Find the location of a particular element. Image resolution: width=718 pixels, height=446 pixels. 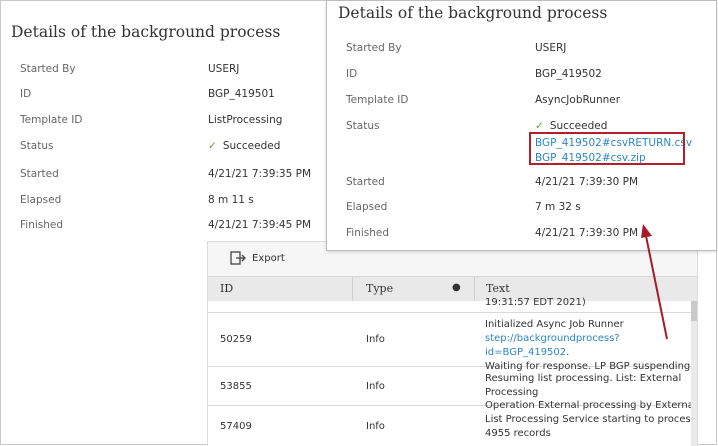

cell-text-partial: 19:31:57 EDT 2021) is located at coordinates (535, 302).